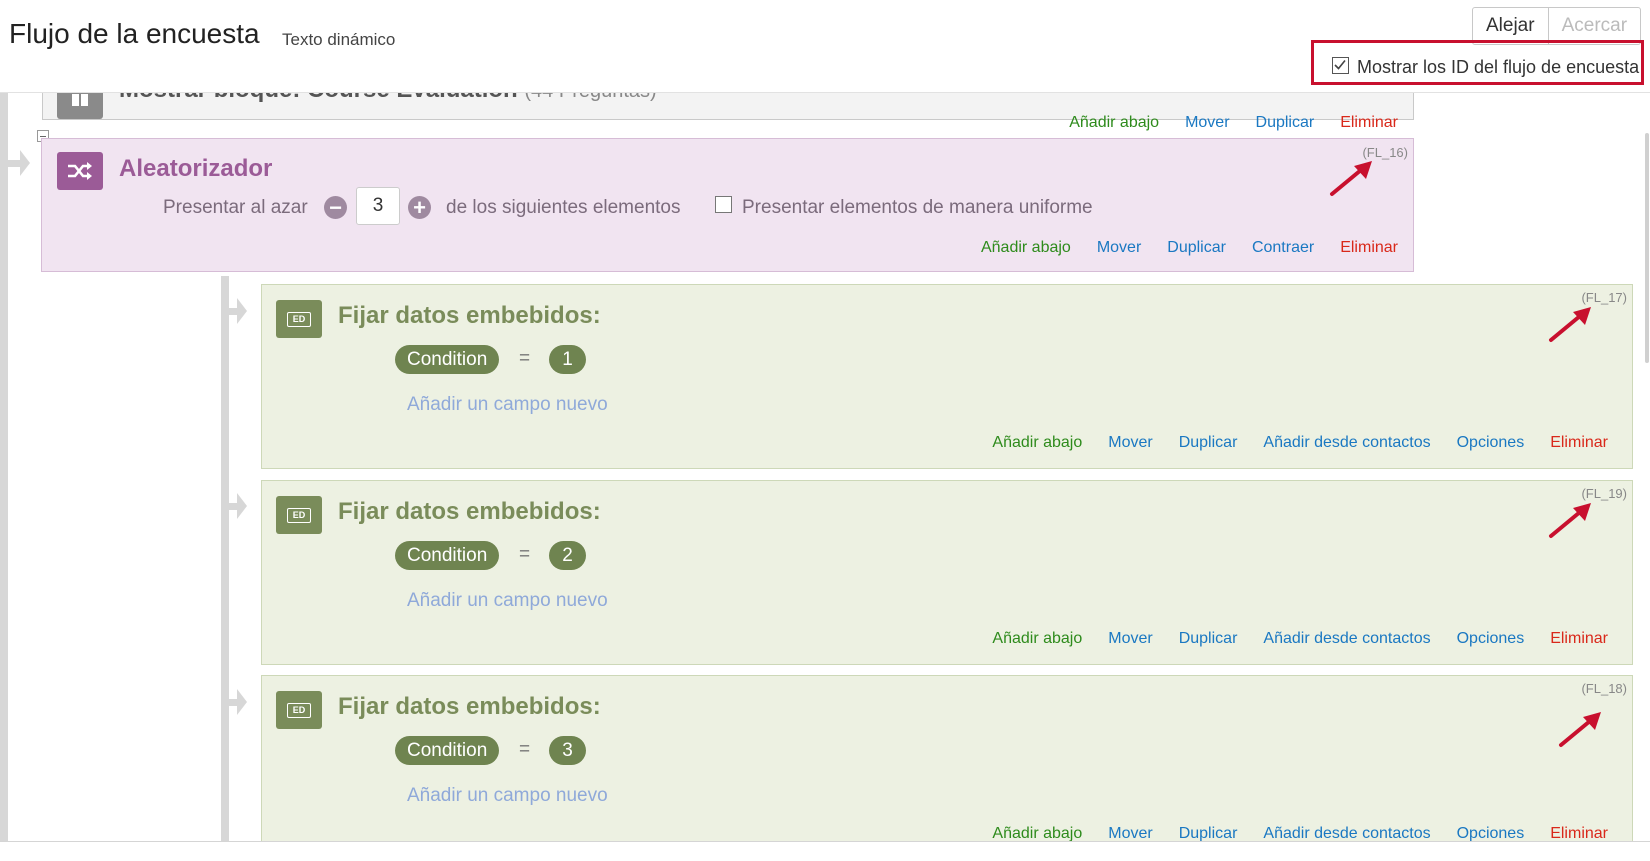 The height and width of the screenshot is (861, 1650). I want to click on block-actions: Añadir abajo Mover Duplicar Eliminar, so click(1233, 123).